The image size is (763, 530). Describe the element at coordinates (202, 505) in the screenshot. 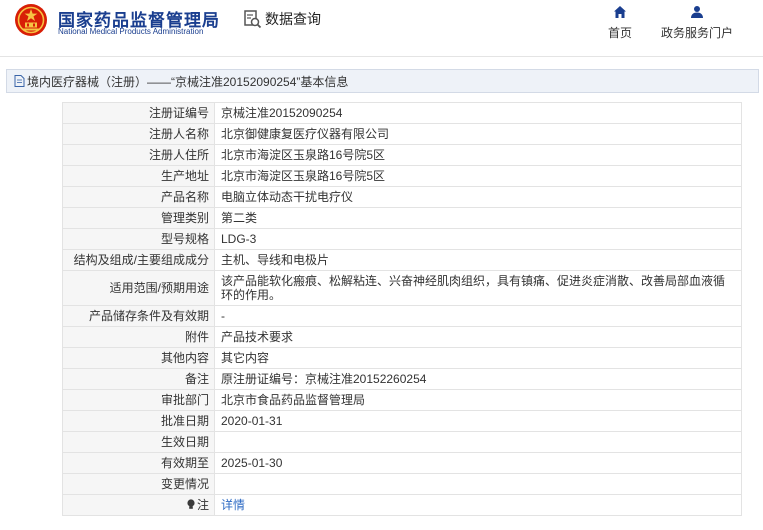

I see `note-label-text: 注` at that location.